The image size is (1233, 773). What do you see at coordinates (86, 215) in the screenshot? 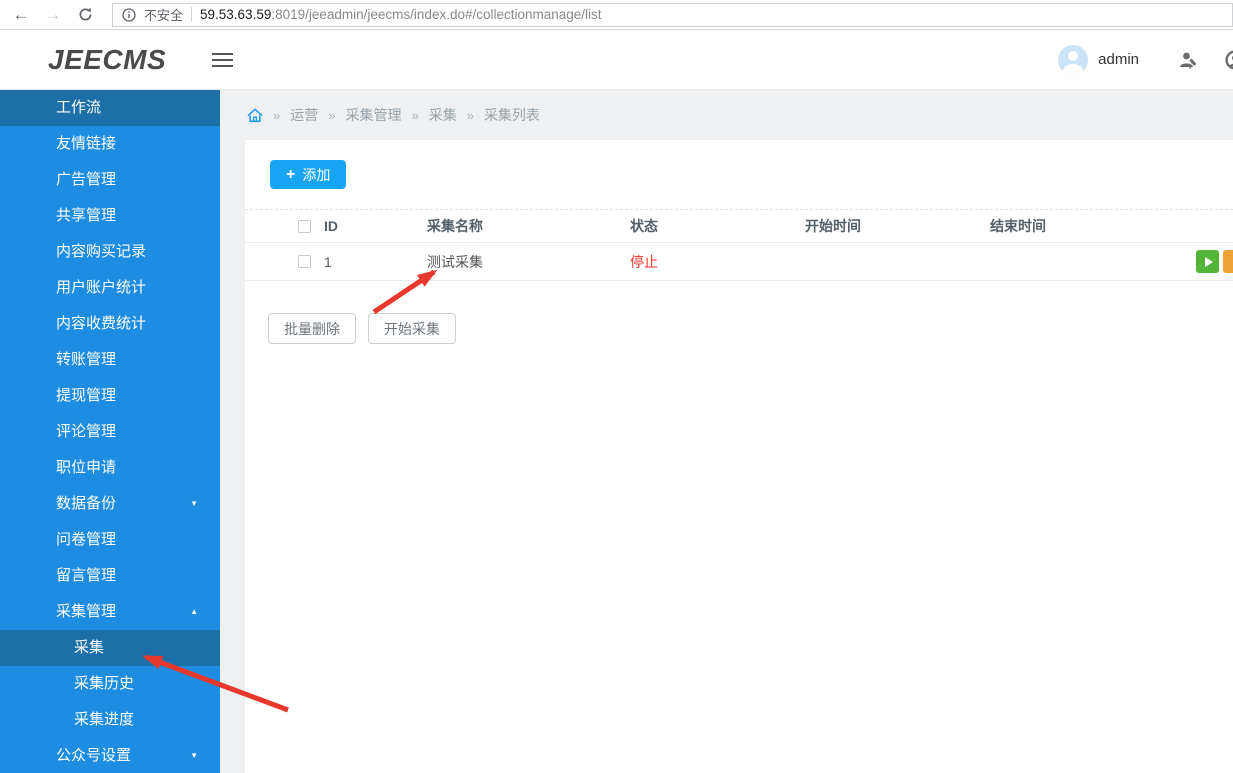
I see `sidebar-item-label: 共享管理` at bounding box center [86, 215].